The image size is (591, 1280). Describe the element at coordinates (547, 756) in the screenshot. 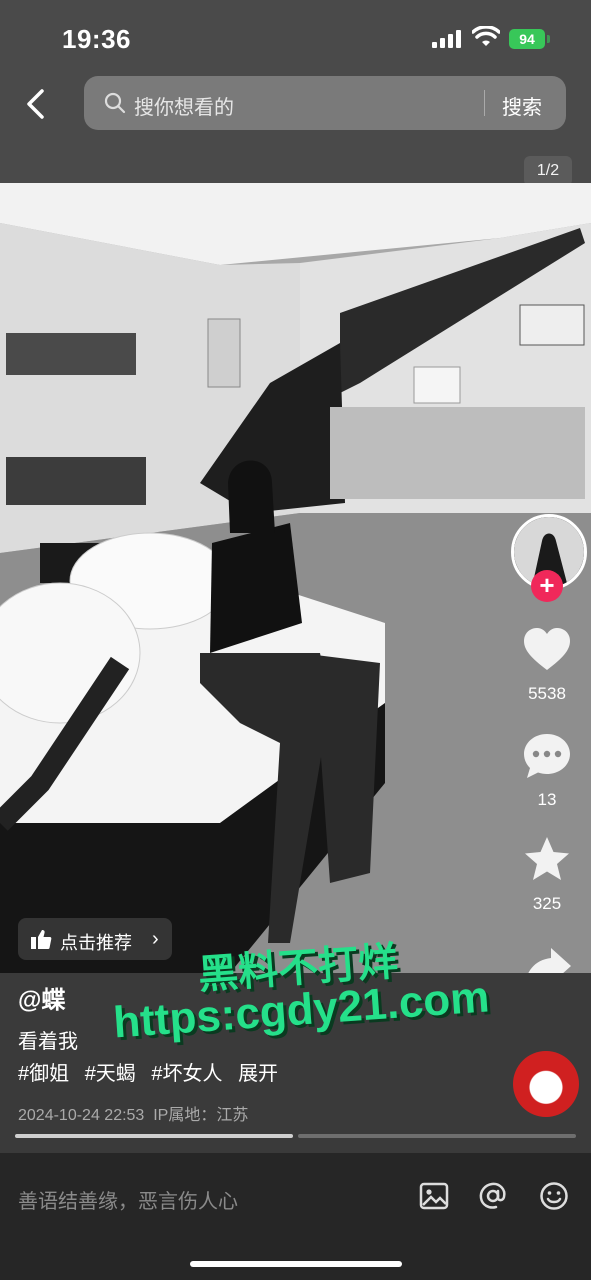

I see `comment-icon` at that location.